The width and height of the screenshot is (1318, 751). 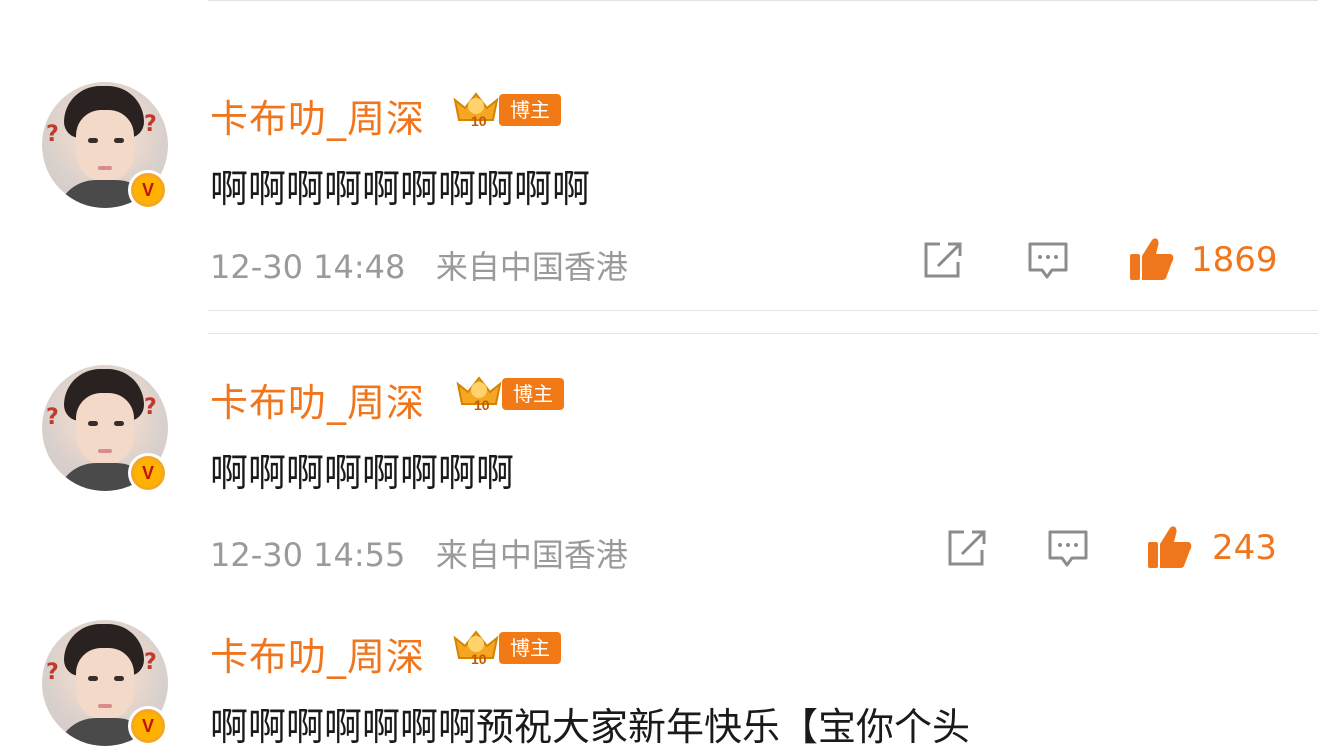 I want to click on comment-time: 12-30 14:48, so click(x=308, y=267).